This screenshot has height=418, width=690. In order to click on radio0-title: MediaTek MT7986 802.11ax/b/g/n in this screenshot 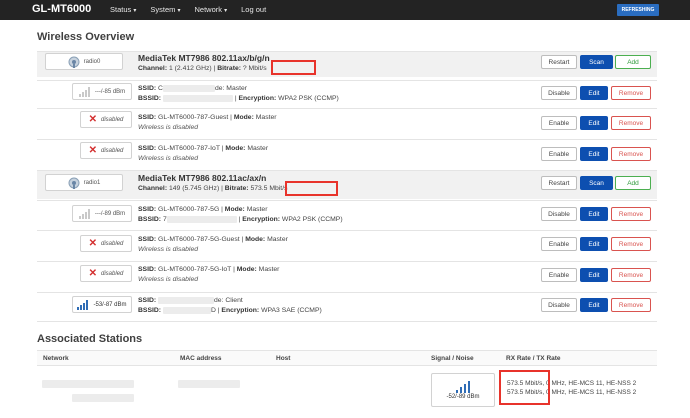, I will do `click(204, 58)`.